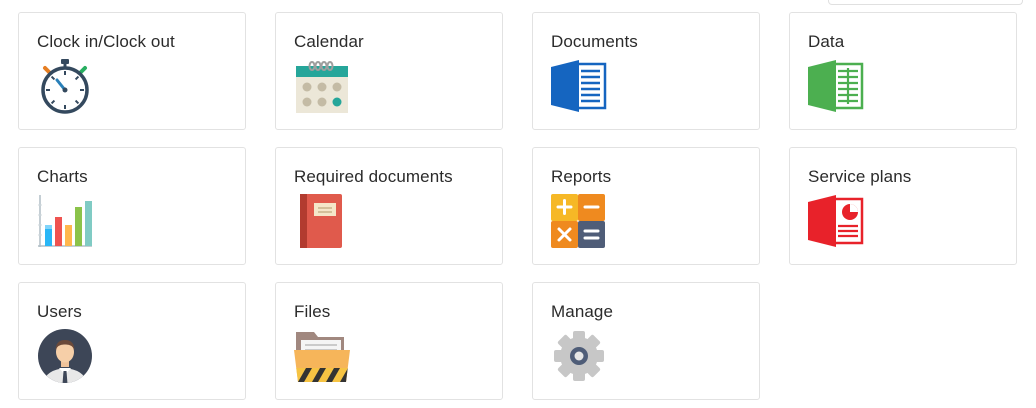  I want to click on tile-files: Files, so click(389, 341).